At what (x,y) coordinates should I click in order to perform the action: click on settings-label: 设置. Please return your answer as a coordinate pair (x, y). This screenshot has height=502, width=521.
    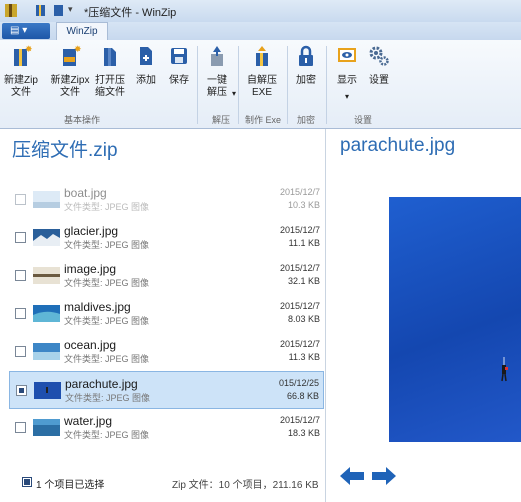
    Looking at the image, I should click on (379, 80).